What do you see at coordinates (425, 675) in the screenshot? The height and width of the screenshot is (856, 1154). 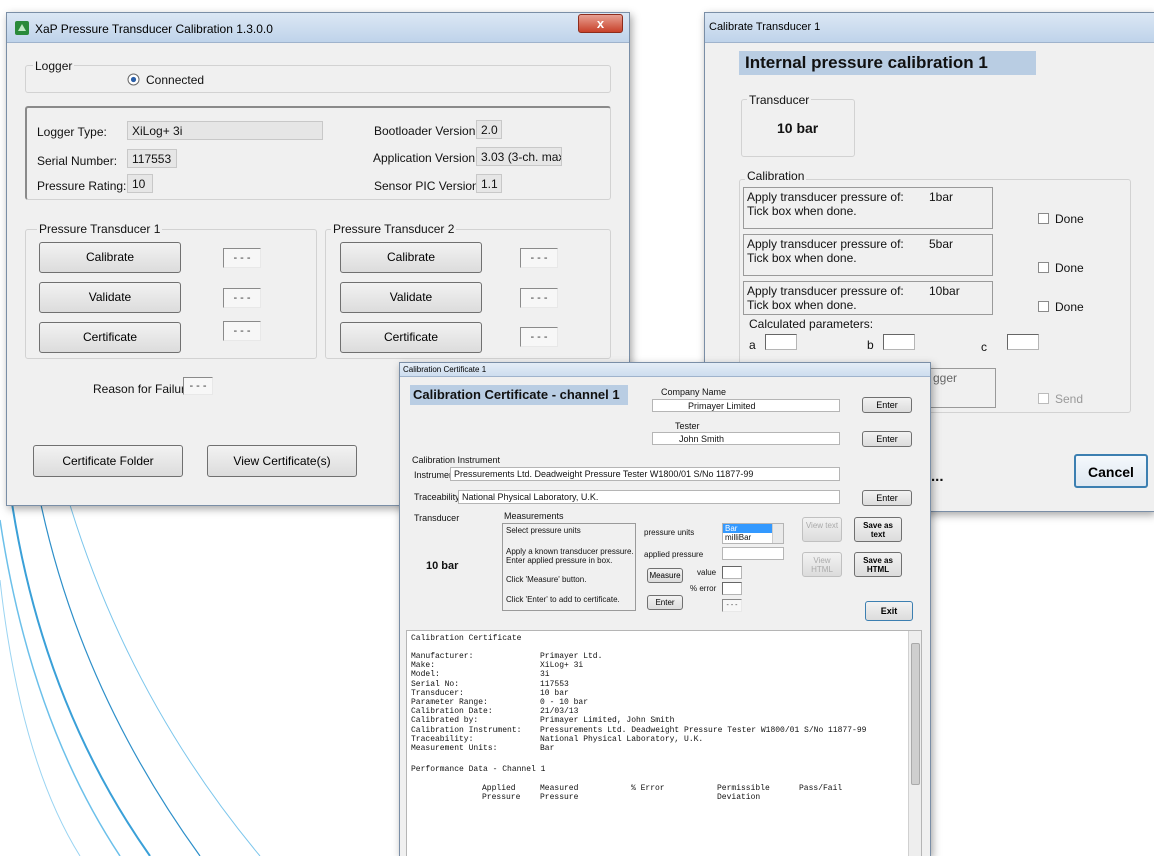 I see `report-row-key: Model:` at bounding box center [425, 675].